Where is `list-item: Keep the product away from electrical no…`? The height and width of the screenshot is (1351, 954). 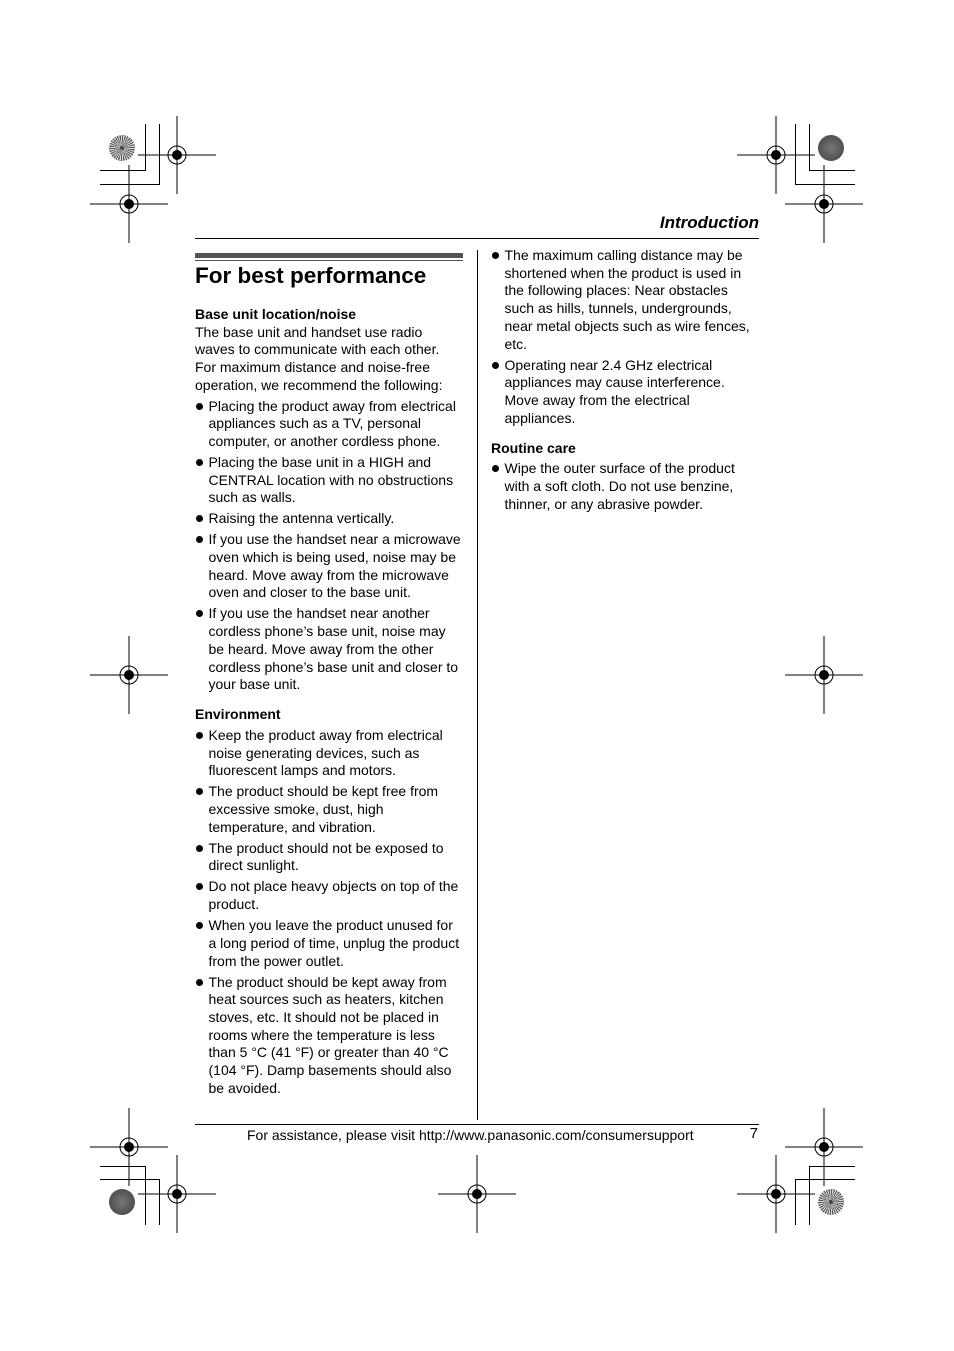 list-item: Keep the product away from electrical no… is located at coordinates (329, 753).